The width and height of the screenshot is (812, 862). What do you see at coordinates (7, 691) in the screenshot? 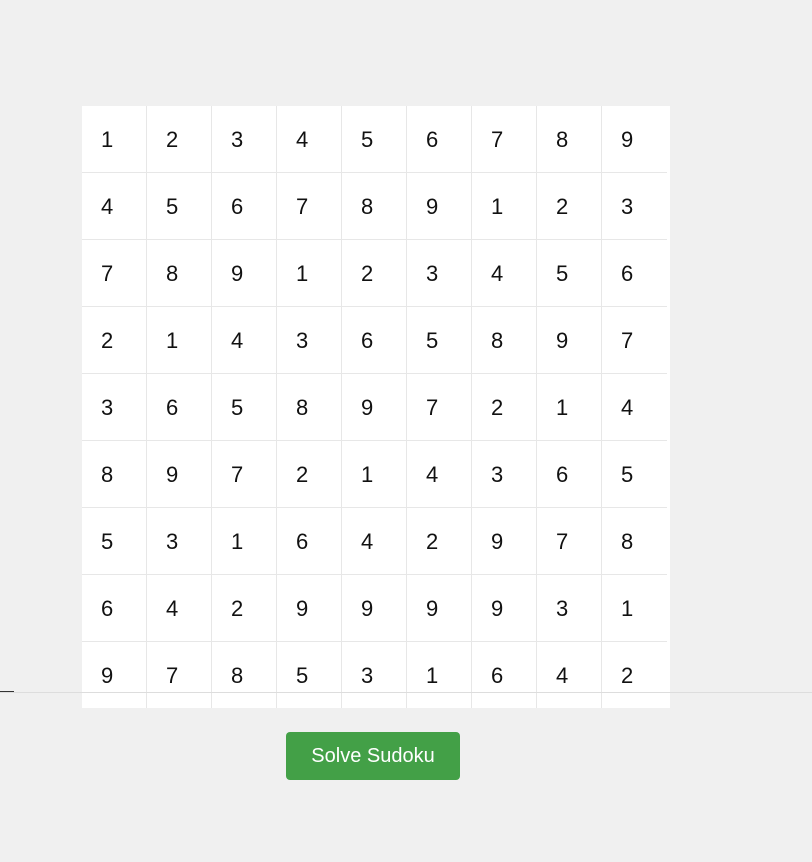
I see `left-edge-marker` at bounding box center [7, 691].